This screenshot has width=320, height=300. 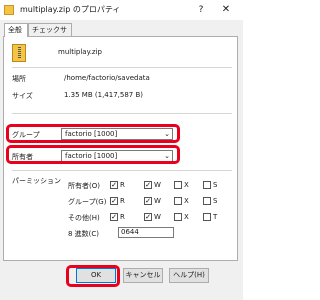 I want to click on perm-other-x-checkbox, so click(x=178, y=217).